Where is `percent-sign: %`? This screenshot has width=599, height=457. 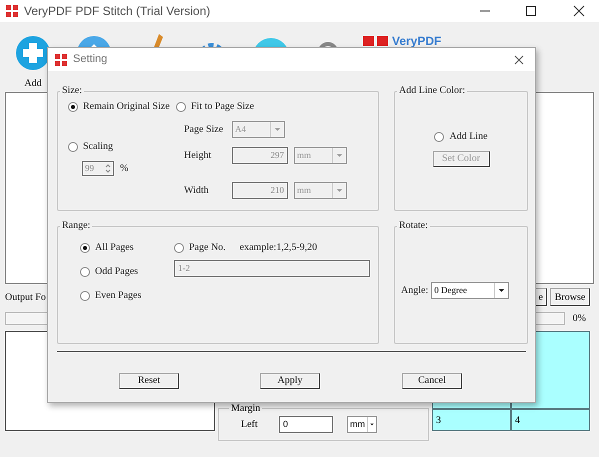
percent-sign: % is located at coordinates (124, 168).